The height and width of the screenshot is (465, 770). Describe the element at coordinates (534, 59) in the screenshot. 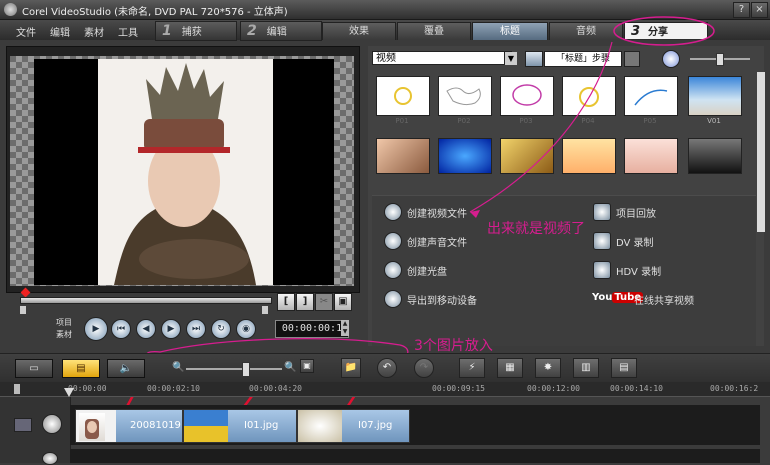

I see `import-icon` at that location.